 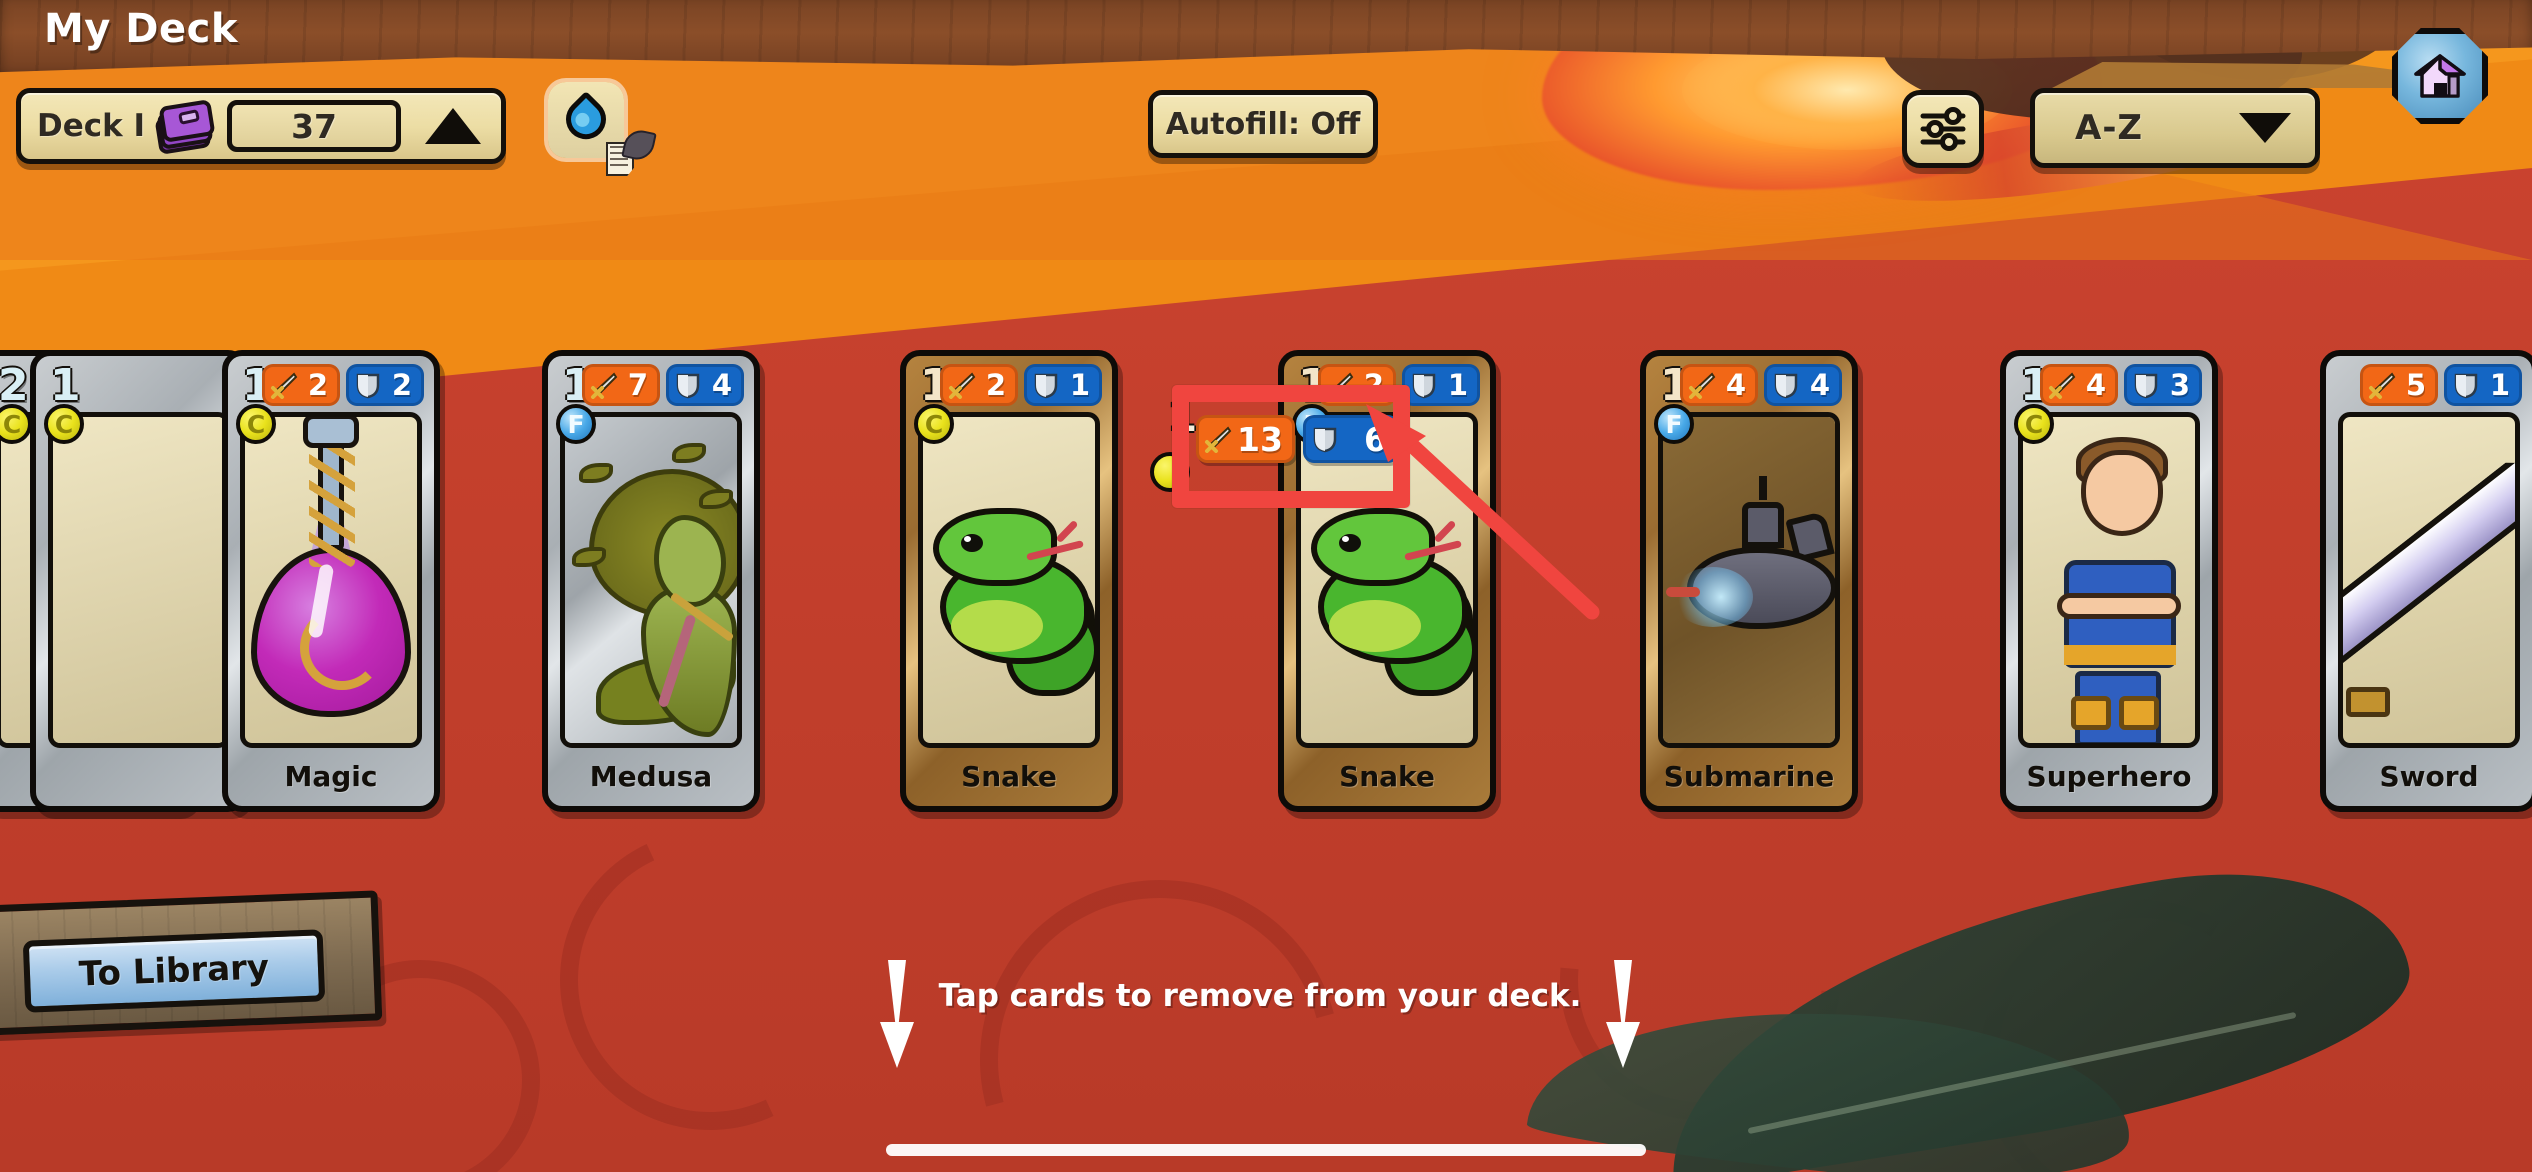 What do you see at coordinates (2399, 385) in the screenshot?
I see `card-attack-stat: 5` at bounding box center [2399, 385].